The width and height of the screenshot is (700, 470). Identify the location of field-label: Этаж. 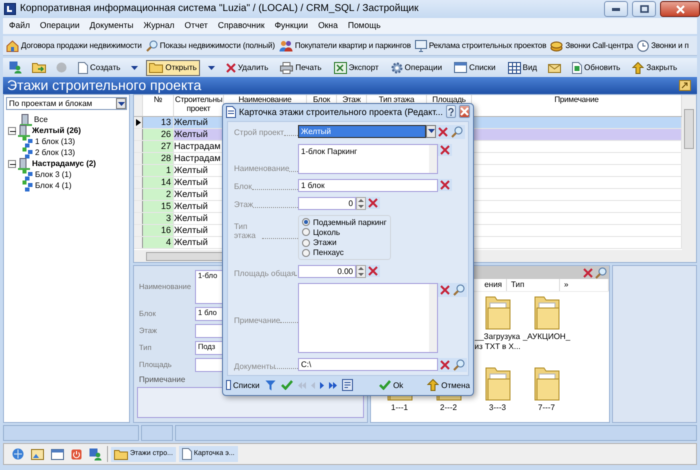
(244, 205).